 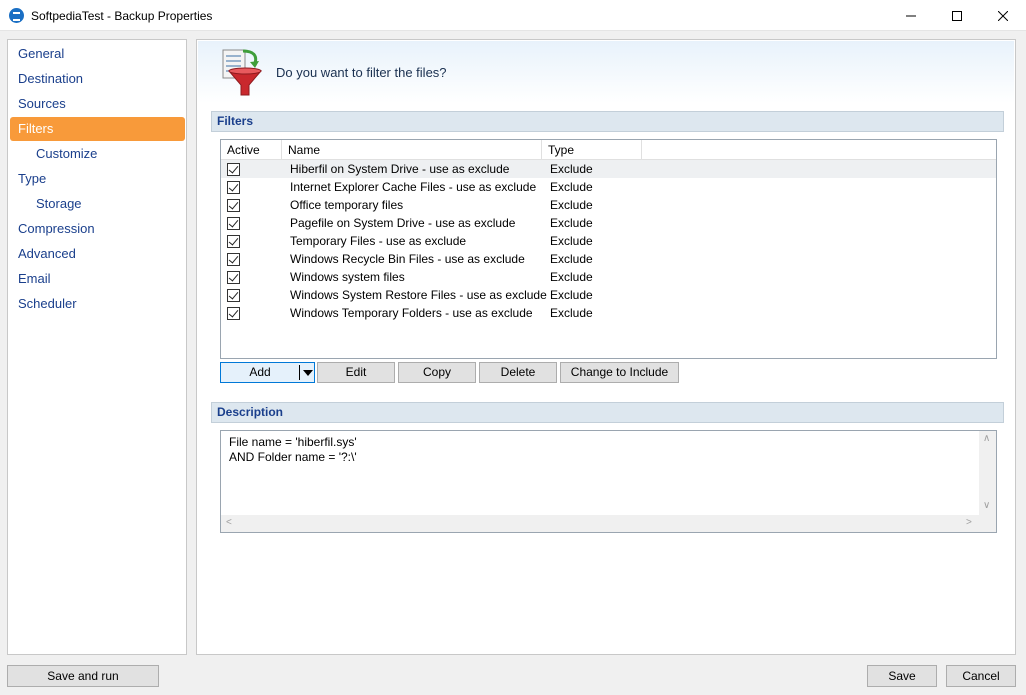 I want to click on filters-section-header: Filters, so click(x=607, y=121).